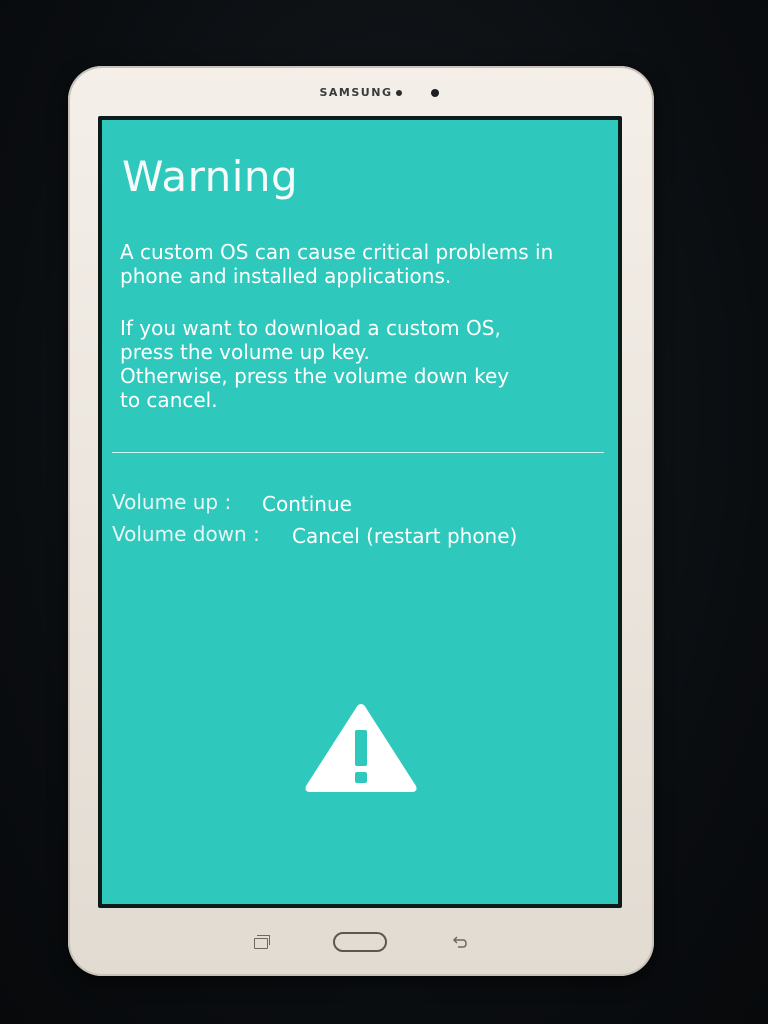 The image size is (768, 1024). Describe the element at coordinates (315, 376) in the screenshot. I see `instruction-line-3: Otherwise, press the volume down key` at that location.